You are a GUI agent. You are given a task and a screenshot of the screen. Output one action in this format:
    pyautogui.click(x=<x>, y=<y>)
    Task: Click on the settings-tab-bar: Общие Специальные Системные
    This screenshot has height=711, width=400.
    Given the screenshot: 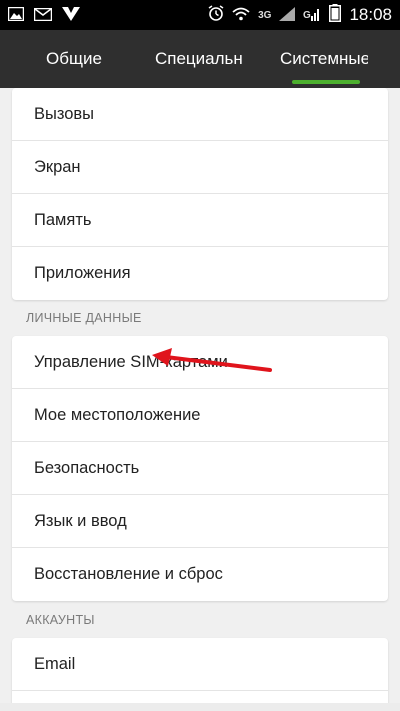 What is the action you would take?
    pyautogui.click(x=200, y=59)
    